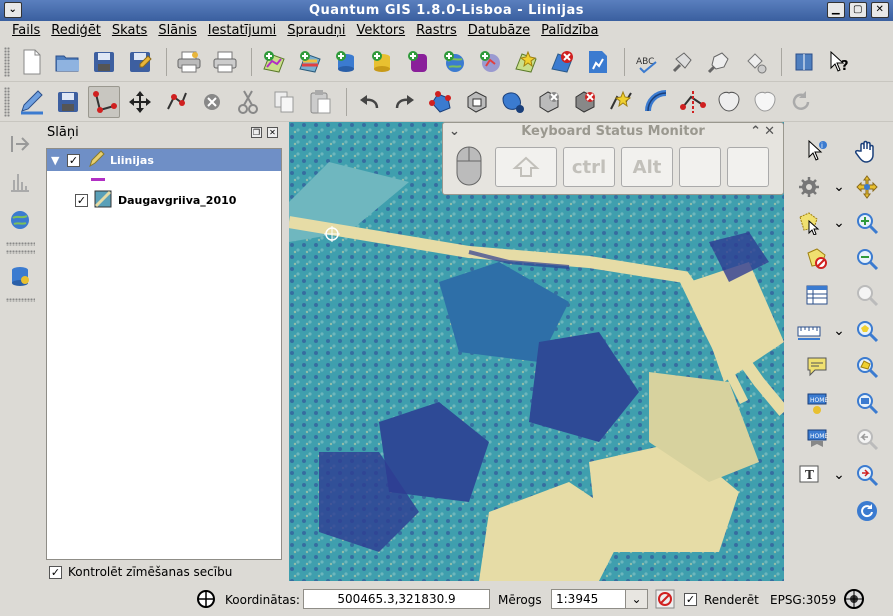  What do you see at coordinates (164, 160) in the screenshot?
I see `layer-item-liinijas: ▼ ✓ Liinijas` at bounding box center [164, 160].